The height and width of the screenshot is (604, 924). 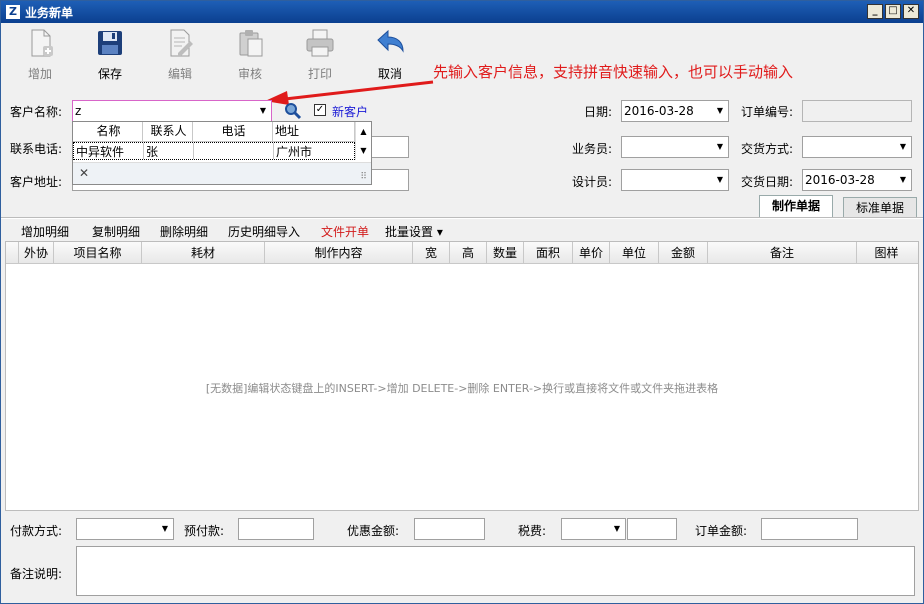 I want to click on resize-grip-icon: ⠿, so click(x=363, y=177).